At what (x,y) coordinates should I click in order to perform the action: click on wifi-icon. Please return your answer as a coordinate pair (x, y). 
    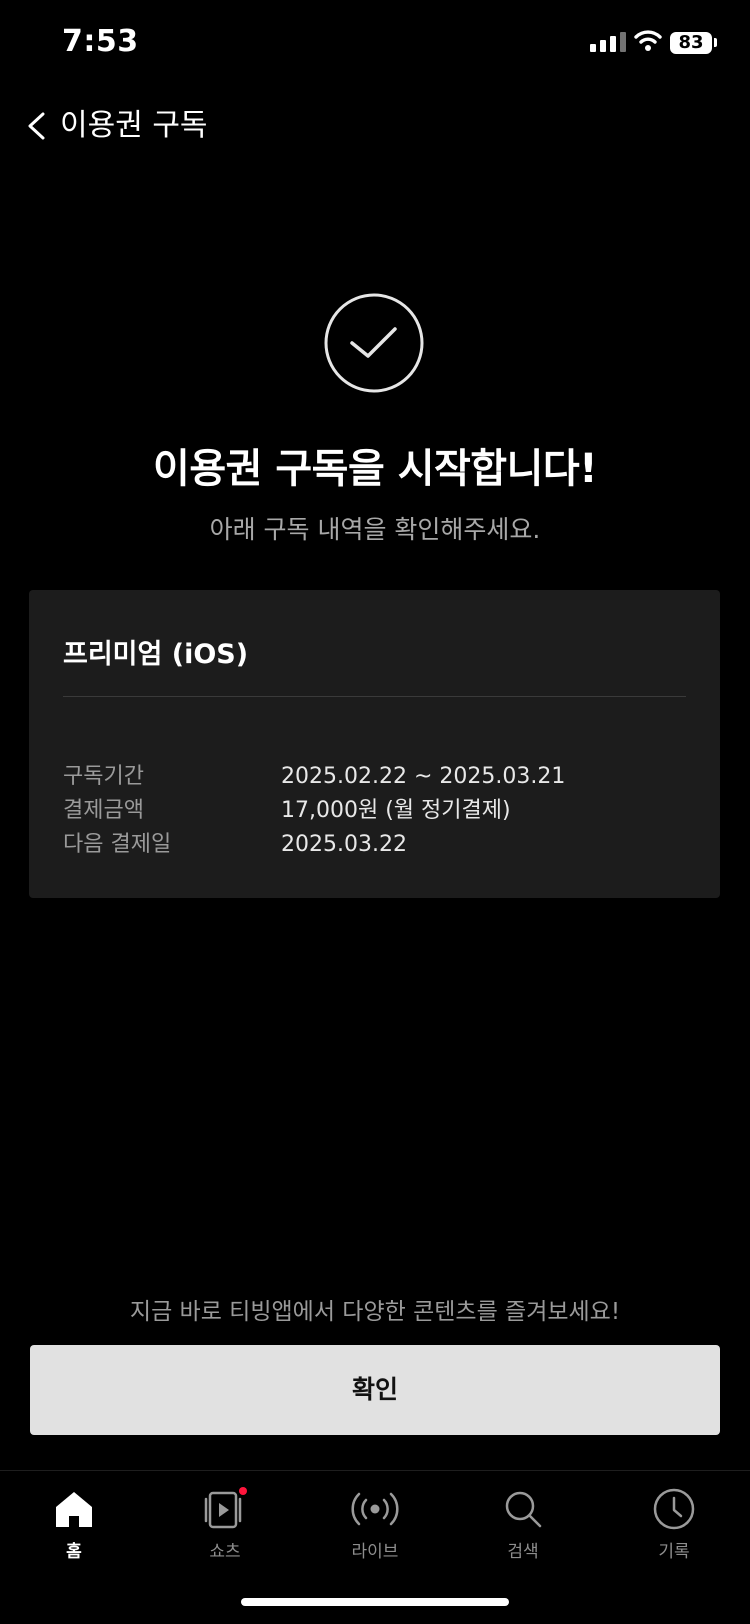
    Looking at the image, I should click on (648, 40).